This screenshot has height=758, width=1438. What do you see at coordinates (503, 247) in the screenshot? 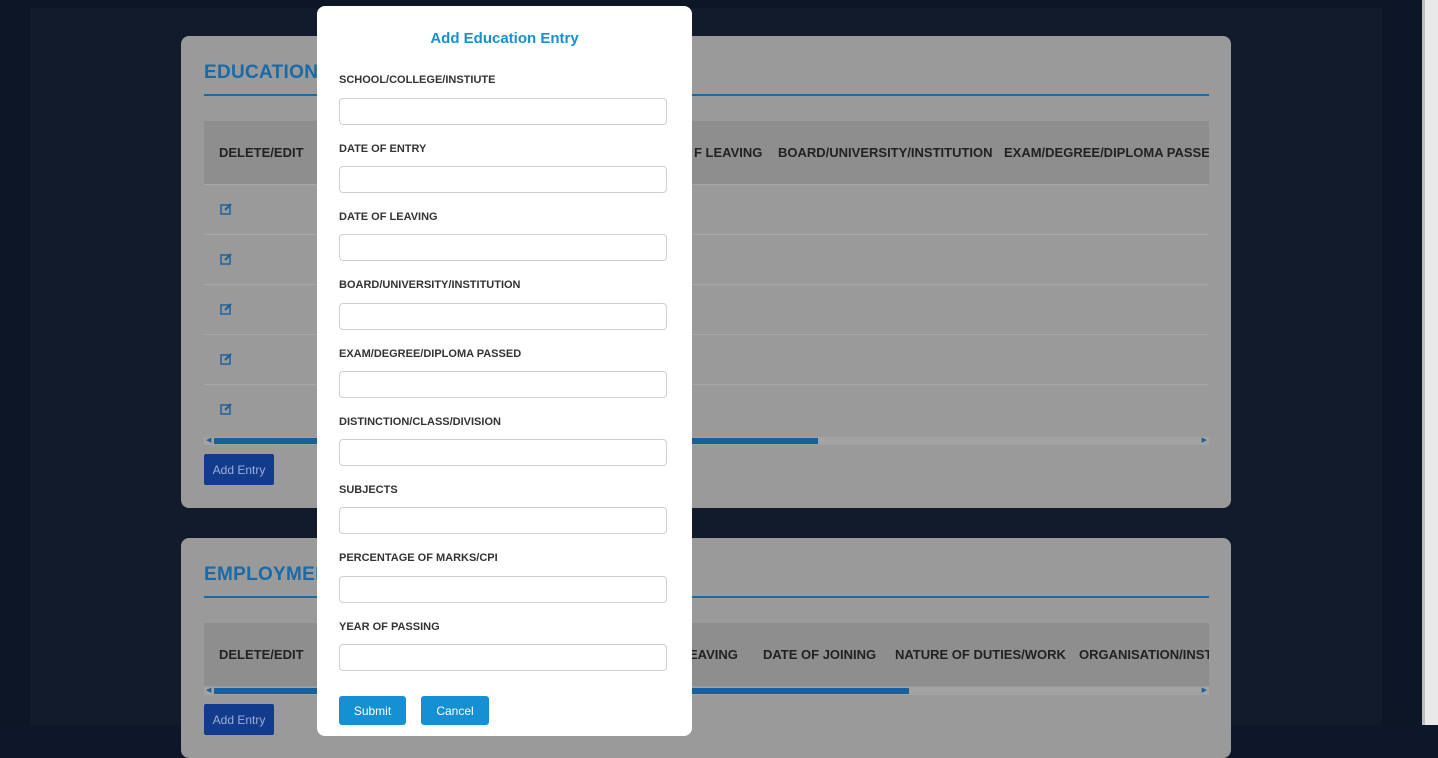
I see `date-of-leaving-input` at bounding box center [503, 247].